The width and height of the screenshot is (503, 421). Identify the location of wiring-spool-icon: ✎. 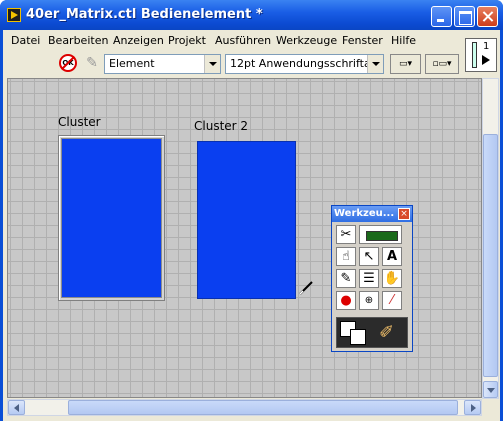
(346, 278).